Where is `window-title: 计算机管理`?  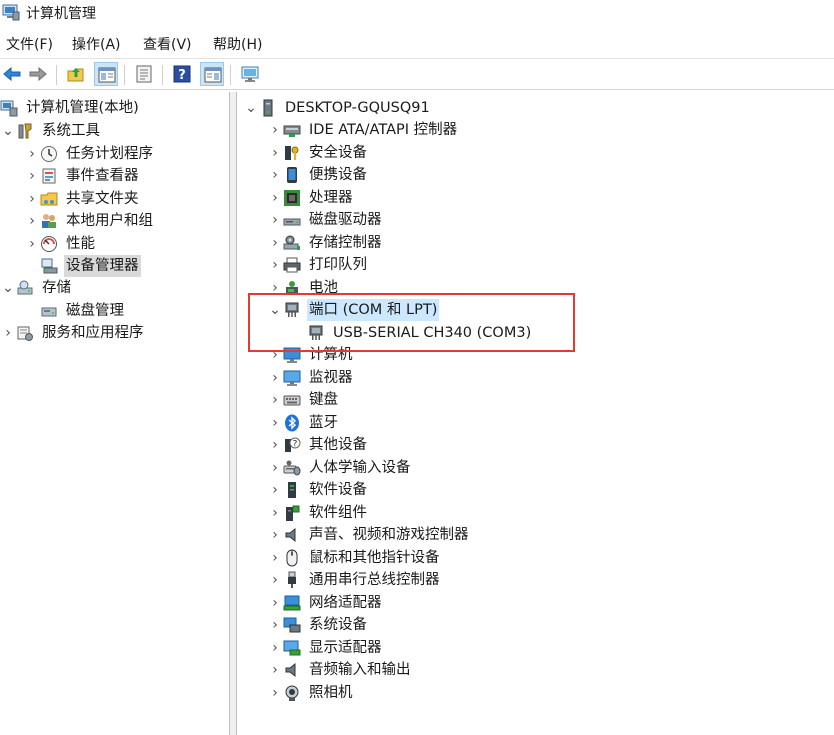 window-title: 计算机管理 is located at coordinates (61, 14).